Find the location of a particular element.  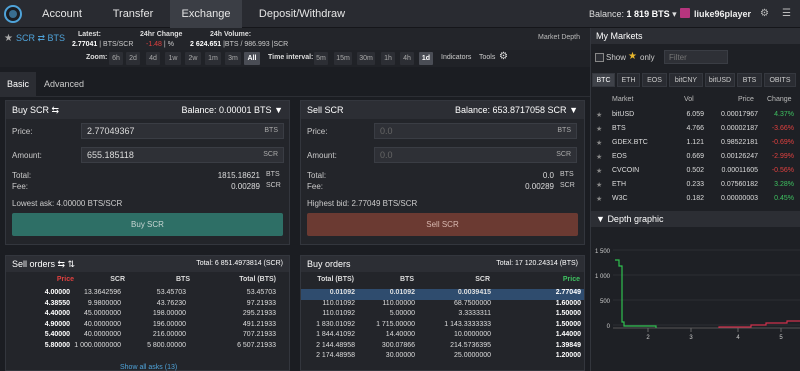

market-tab-bitusd: bitUSD is located at coordinates (720, 80).